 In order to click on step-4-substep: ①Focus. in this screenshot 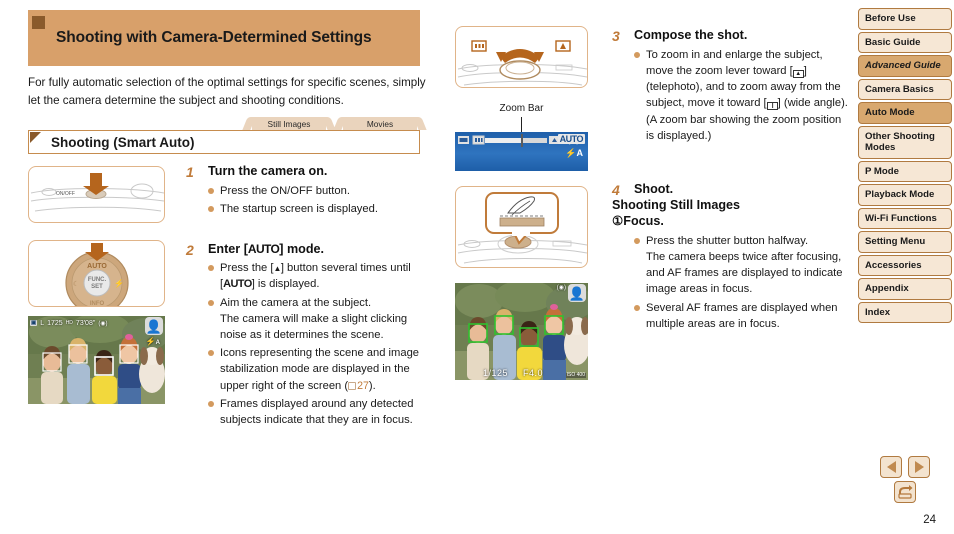, I will do `click(730, 220)`.